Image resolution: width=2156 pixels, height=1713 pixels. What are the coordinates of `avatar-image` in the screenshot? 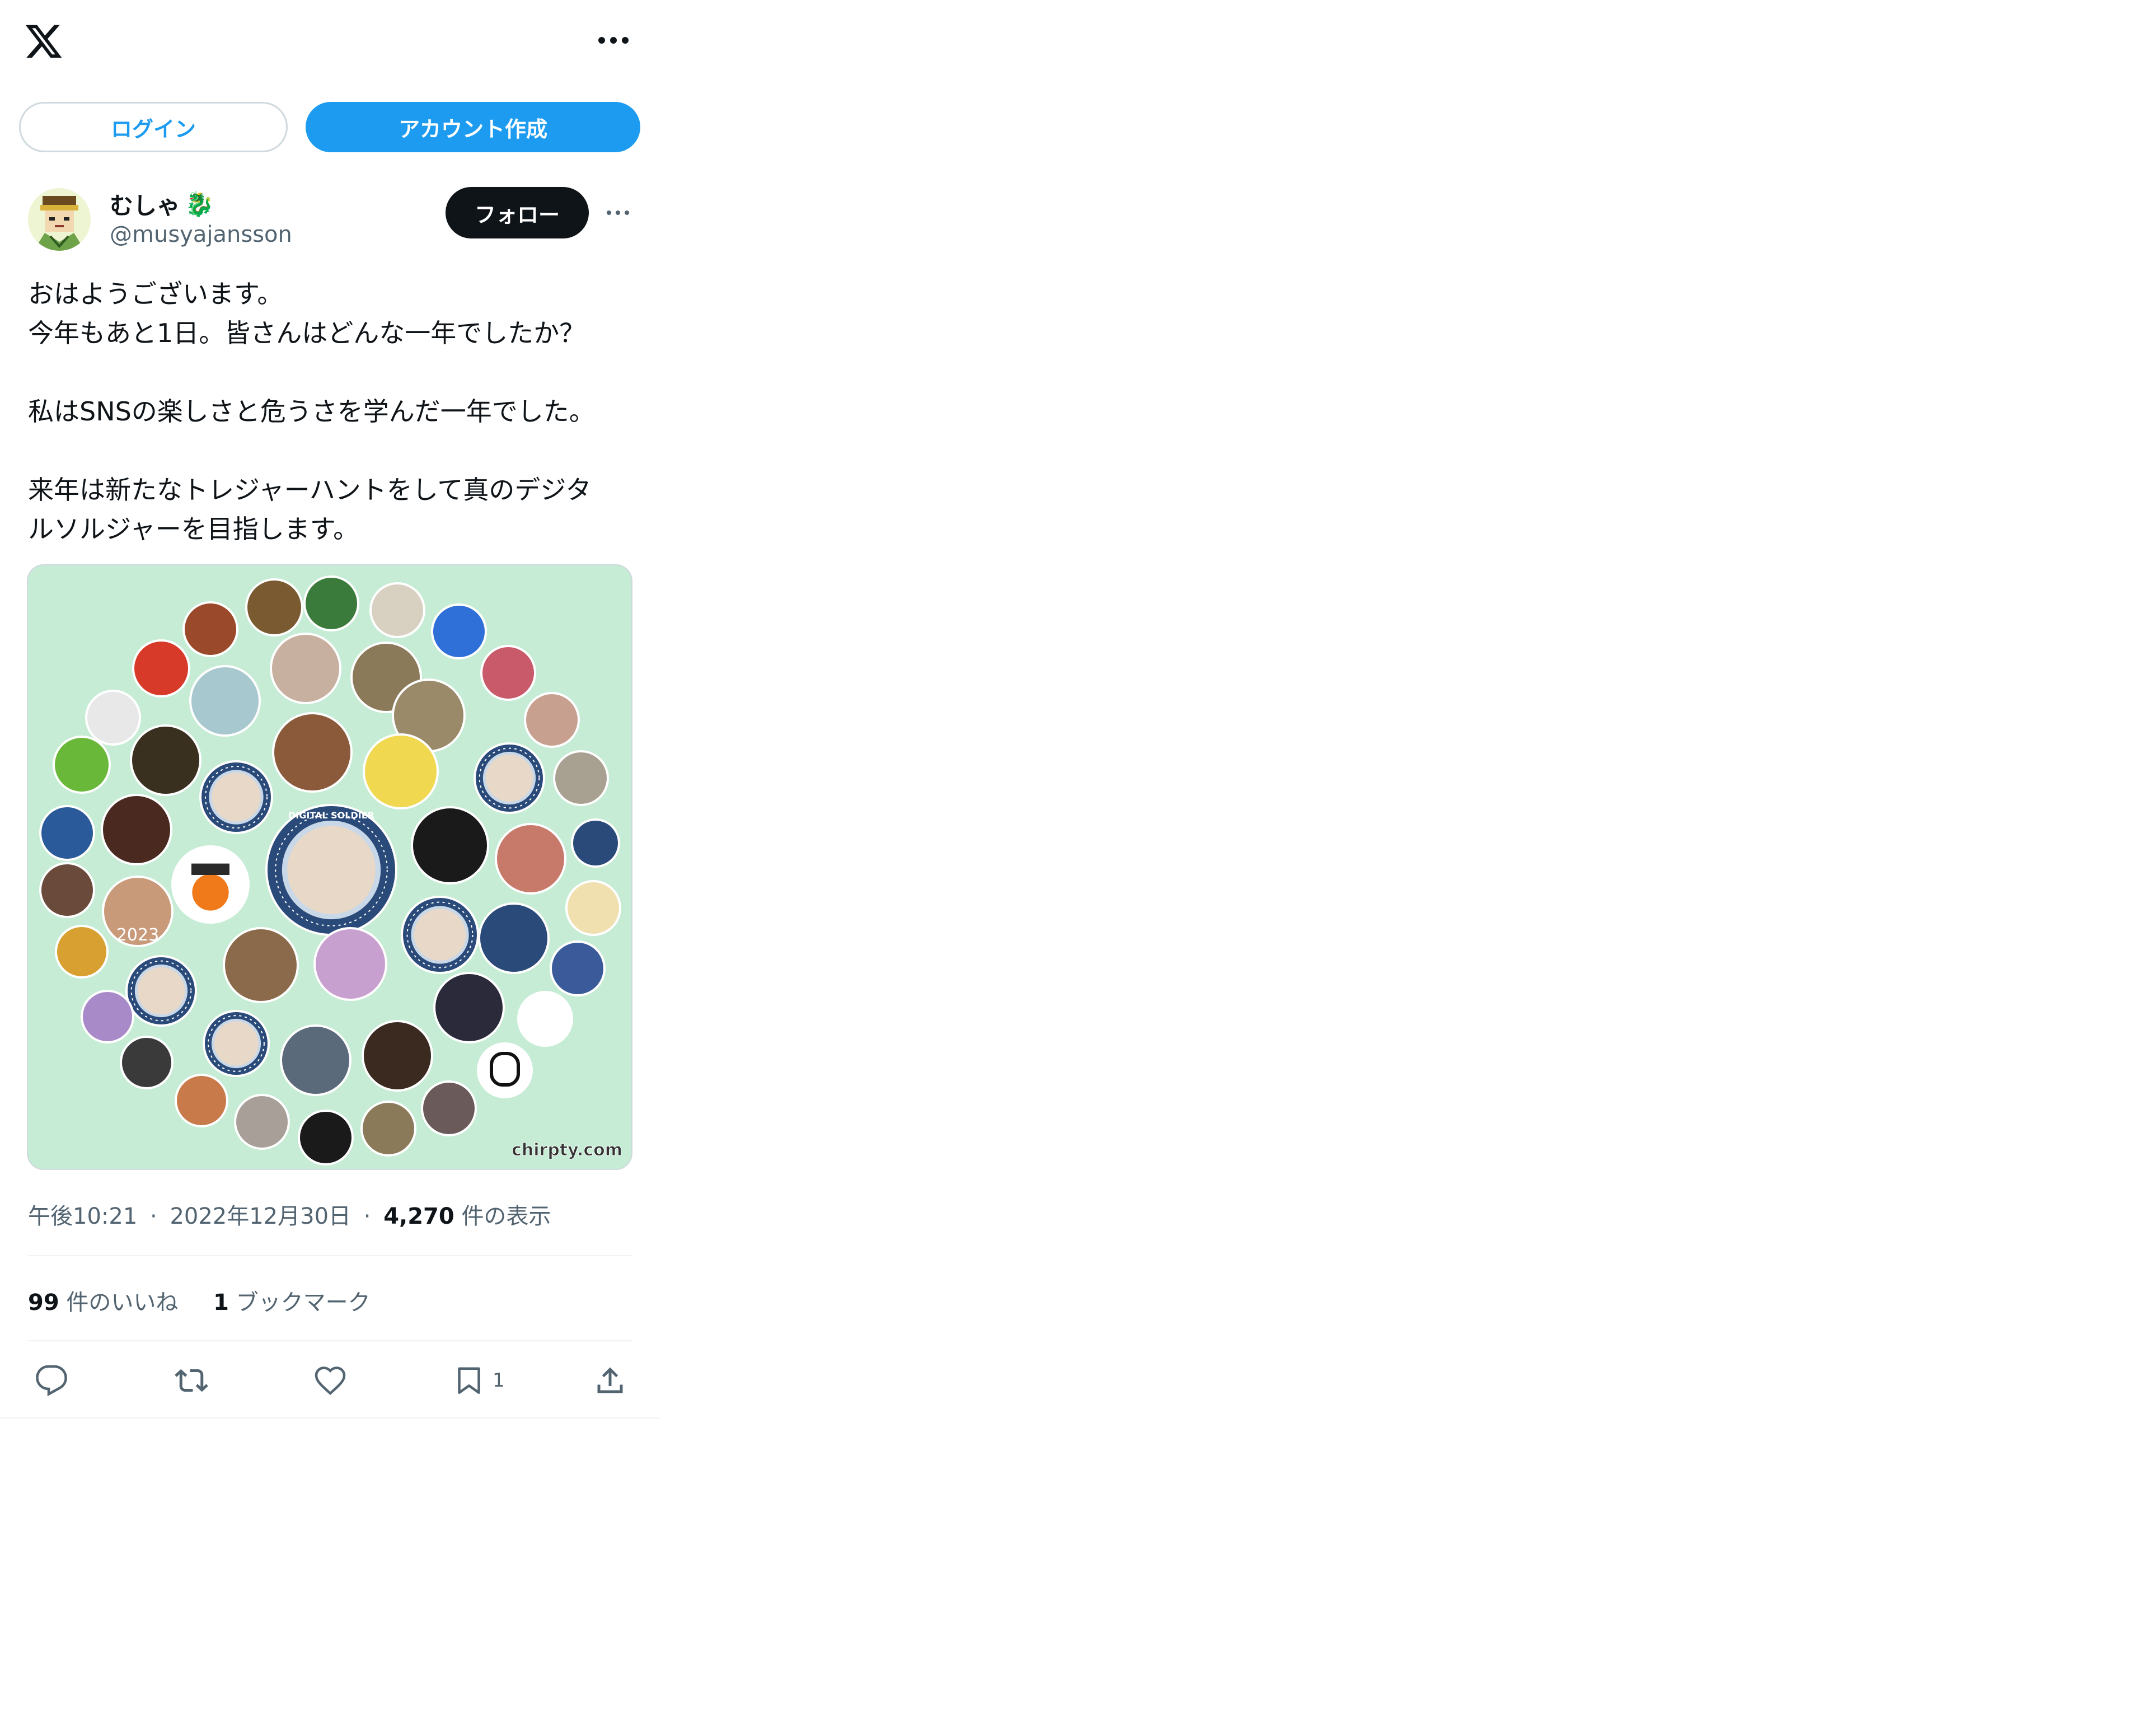 It's located at (59, 220).